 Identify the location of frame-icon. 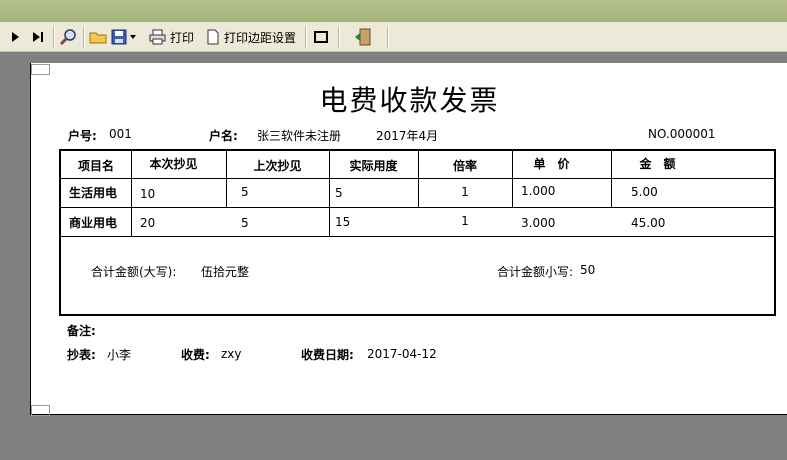
(321, 37).